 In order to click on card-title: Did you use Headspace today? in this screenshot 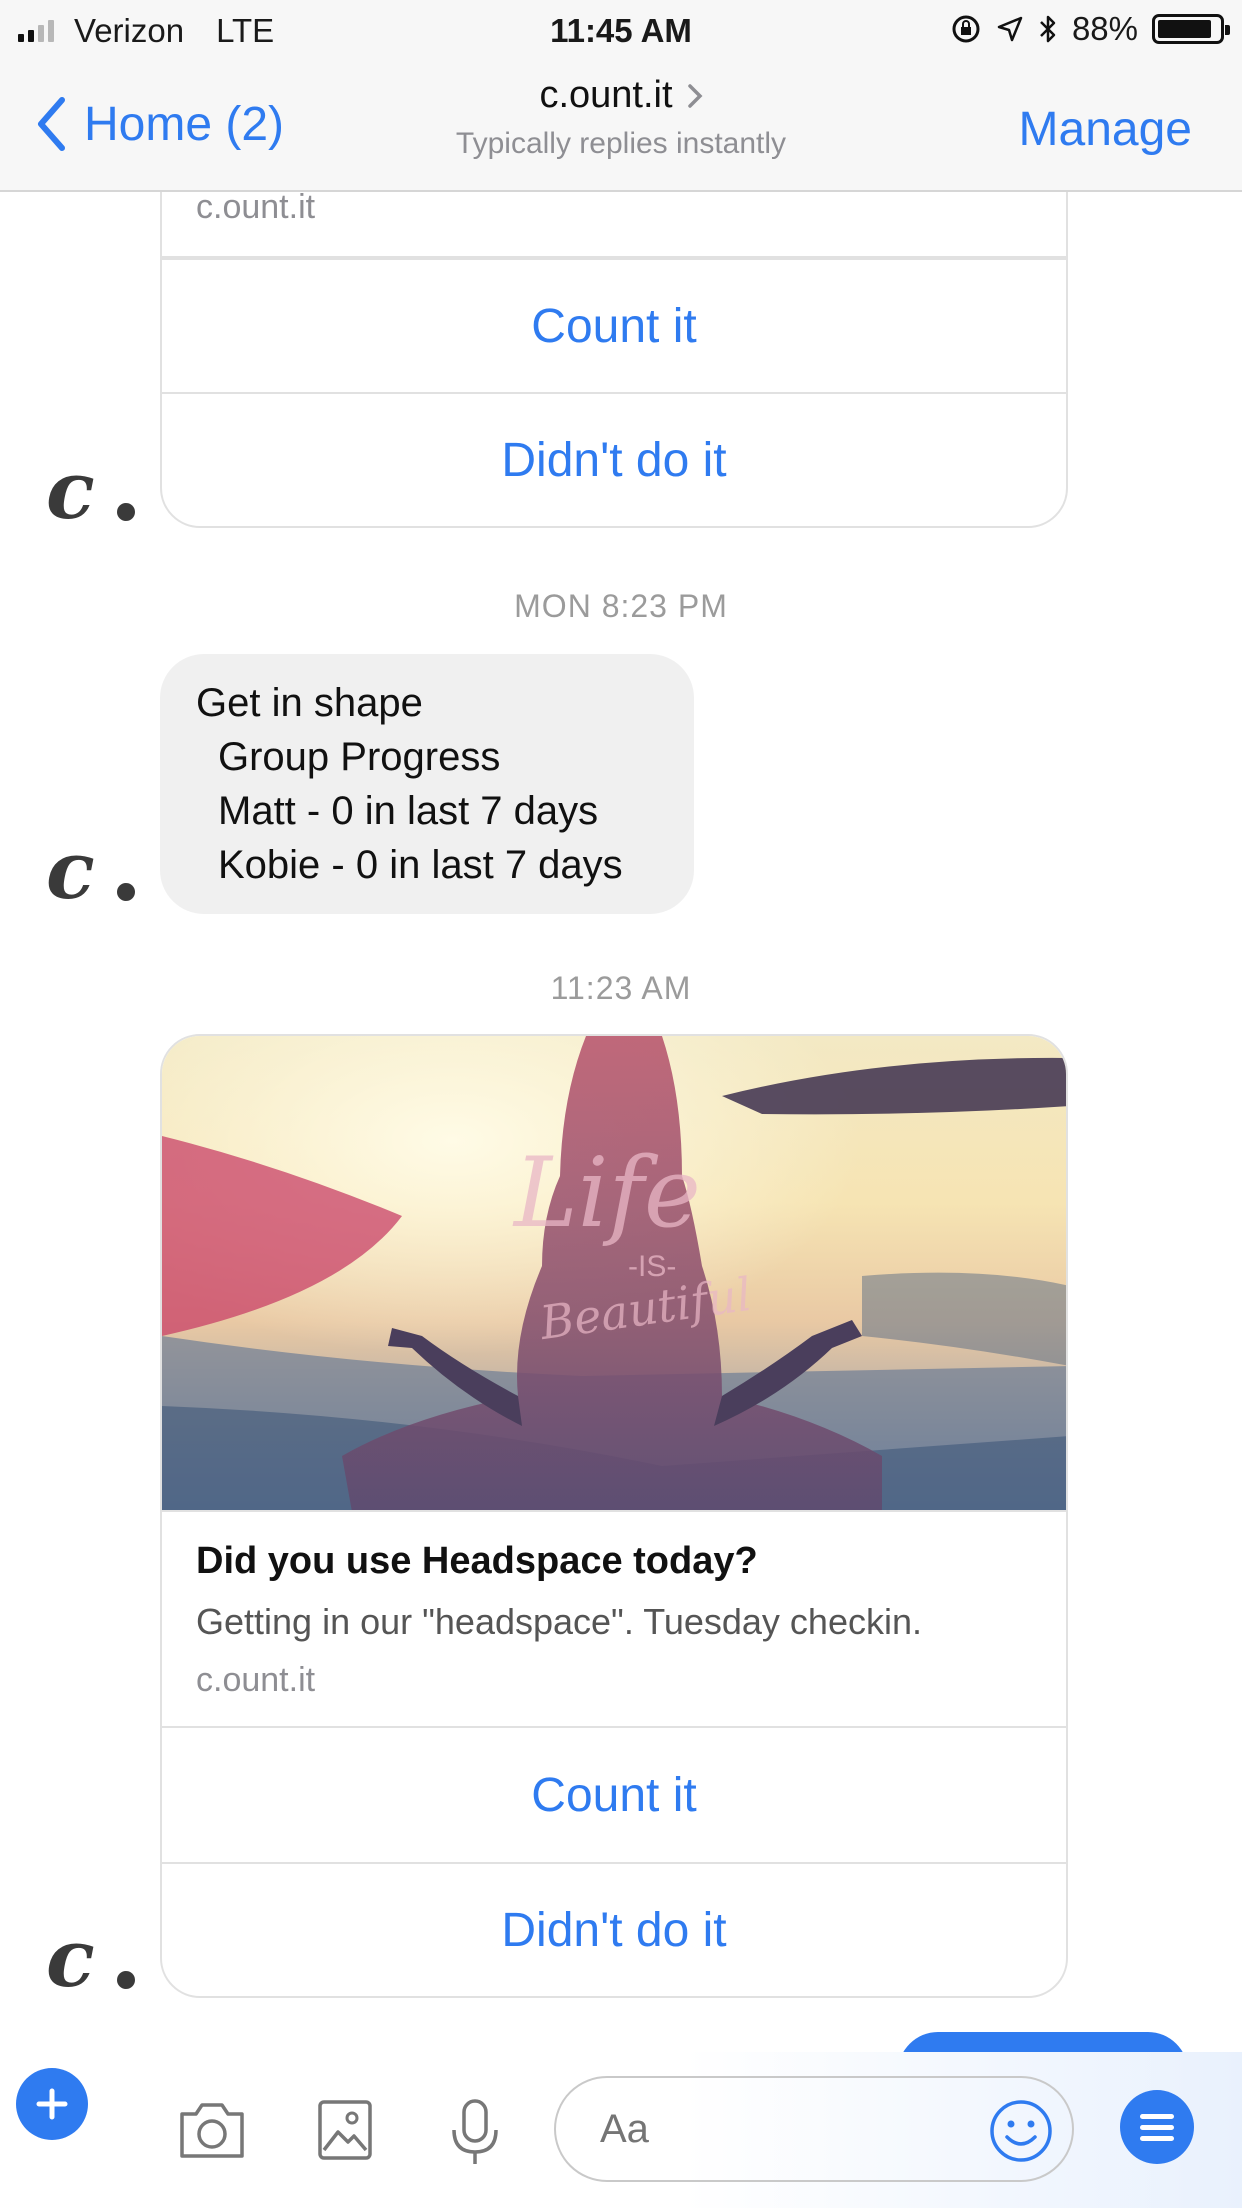, I will do `click(477, 1561)`.